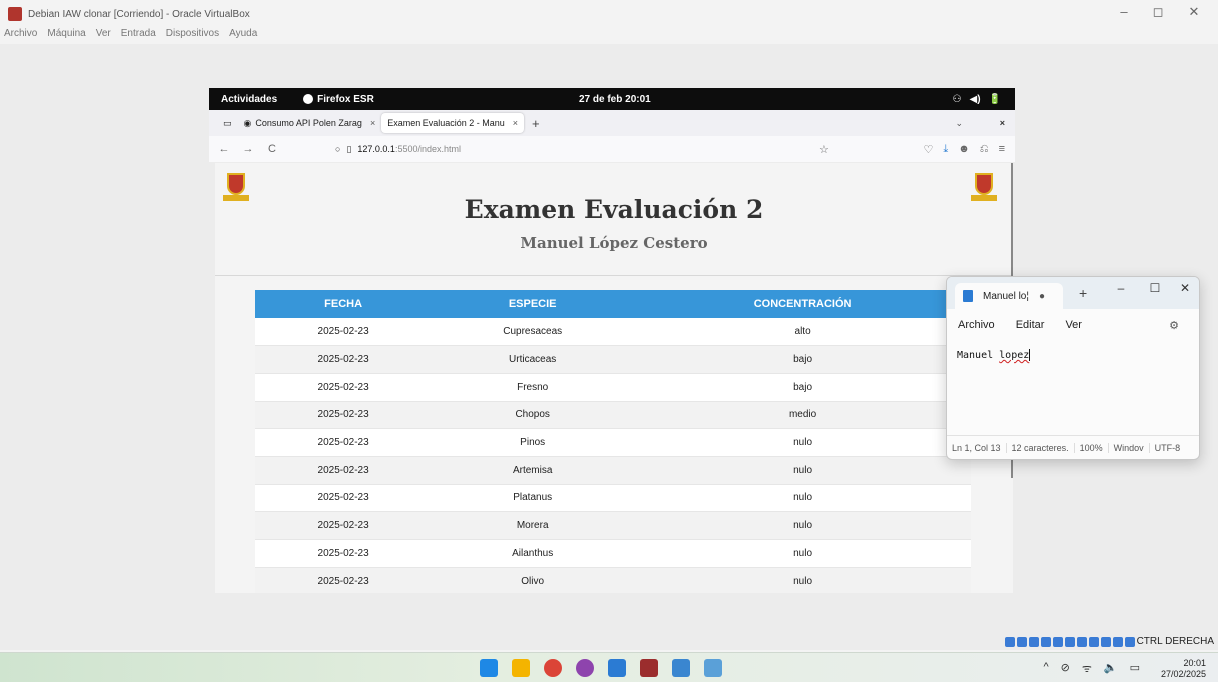 The width and height of the screenshot is (1218, 682). Describe the element at coordinates (945, 149) in the screenshot. I see `download-icon: ⤓` at that location.